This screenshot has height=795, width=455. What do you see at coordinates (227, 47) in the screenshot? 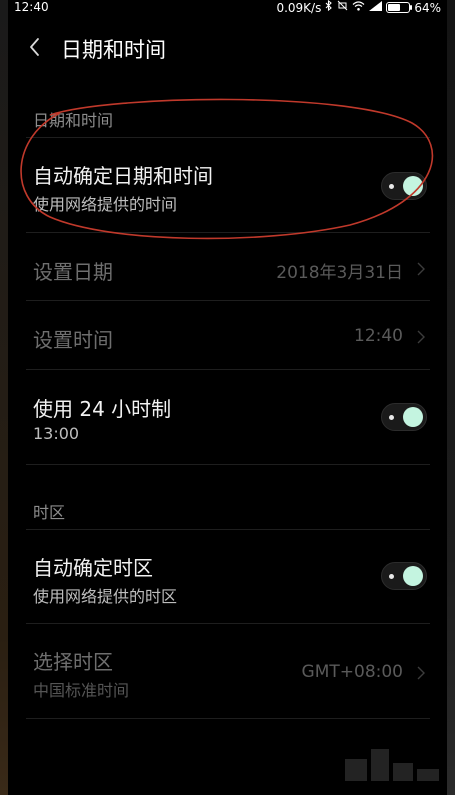
I see `app-header: 日期和时间` at bounding box center [227, 47].